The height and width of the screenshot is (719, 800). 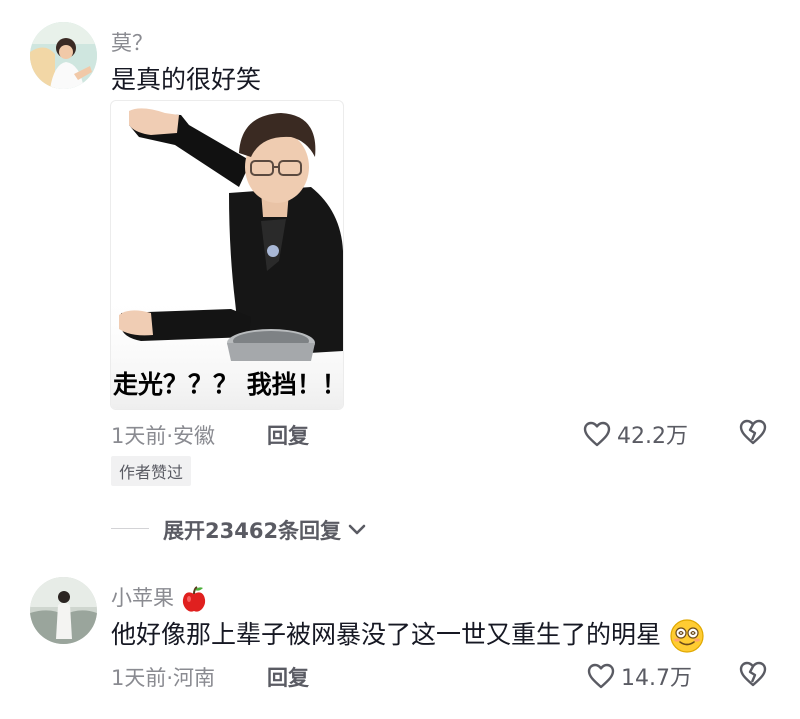 I want to click on username: 莫？, so click(x=132, y=42).